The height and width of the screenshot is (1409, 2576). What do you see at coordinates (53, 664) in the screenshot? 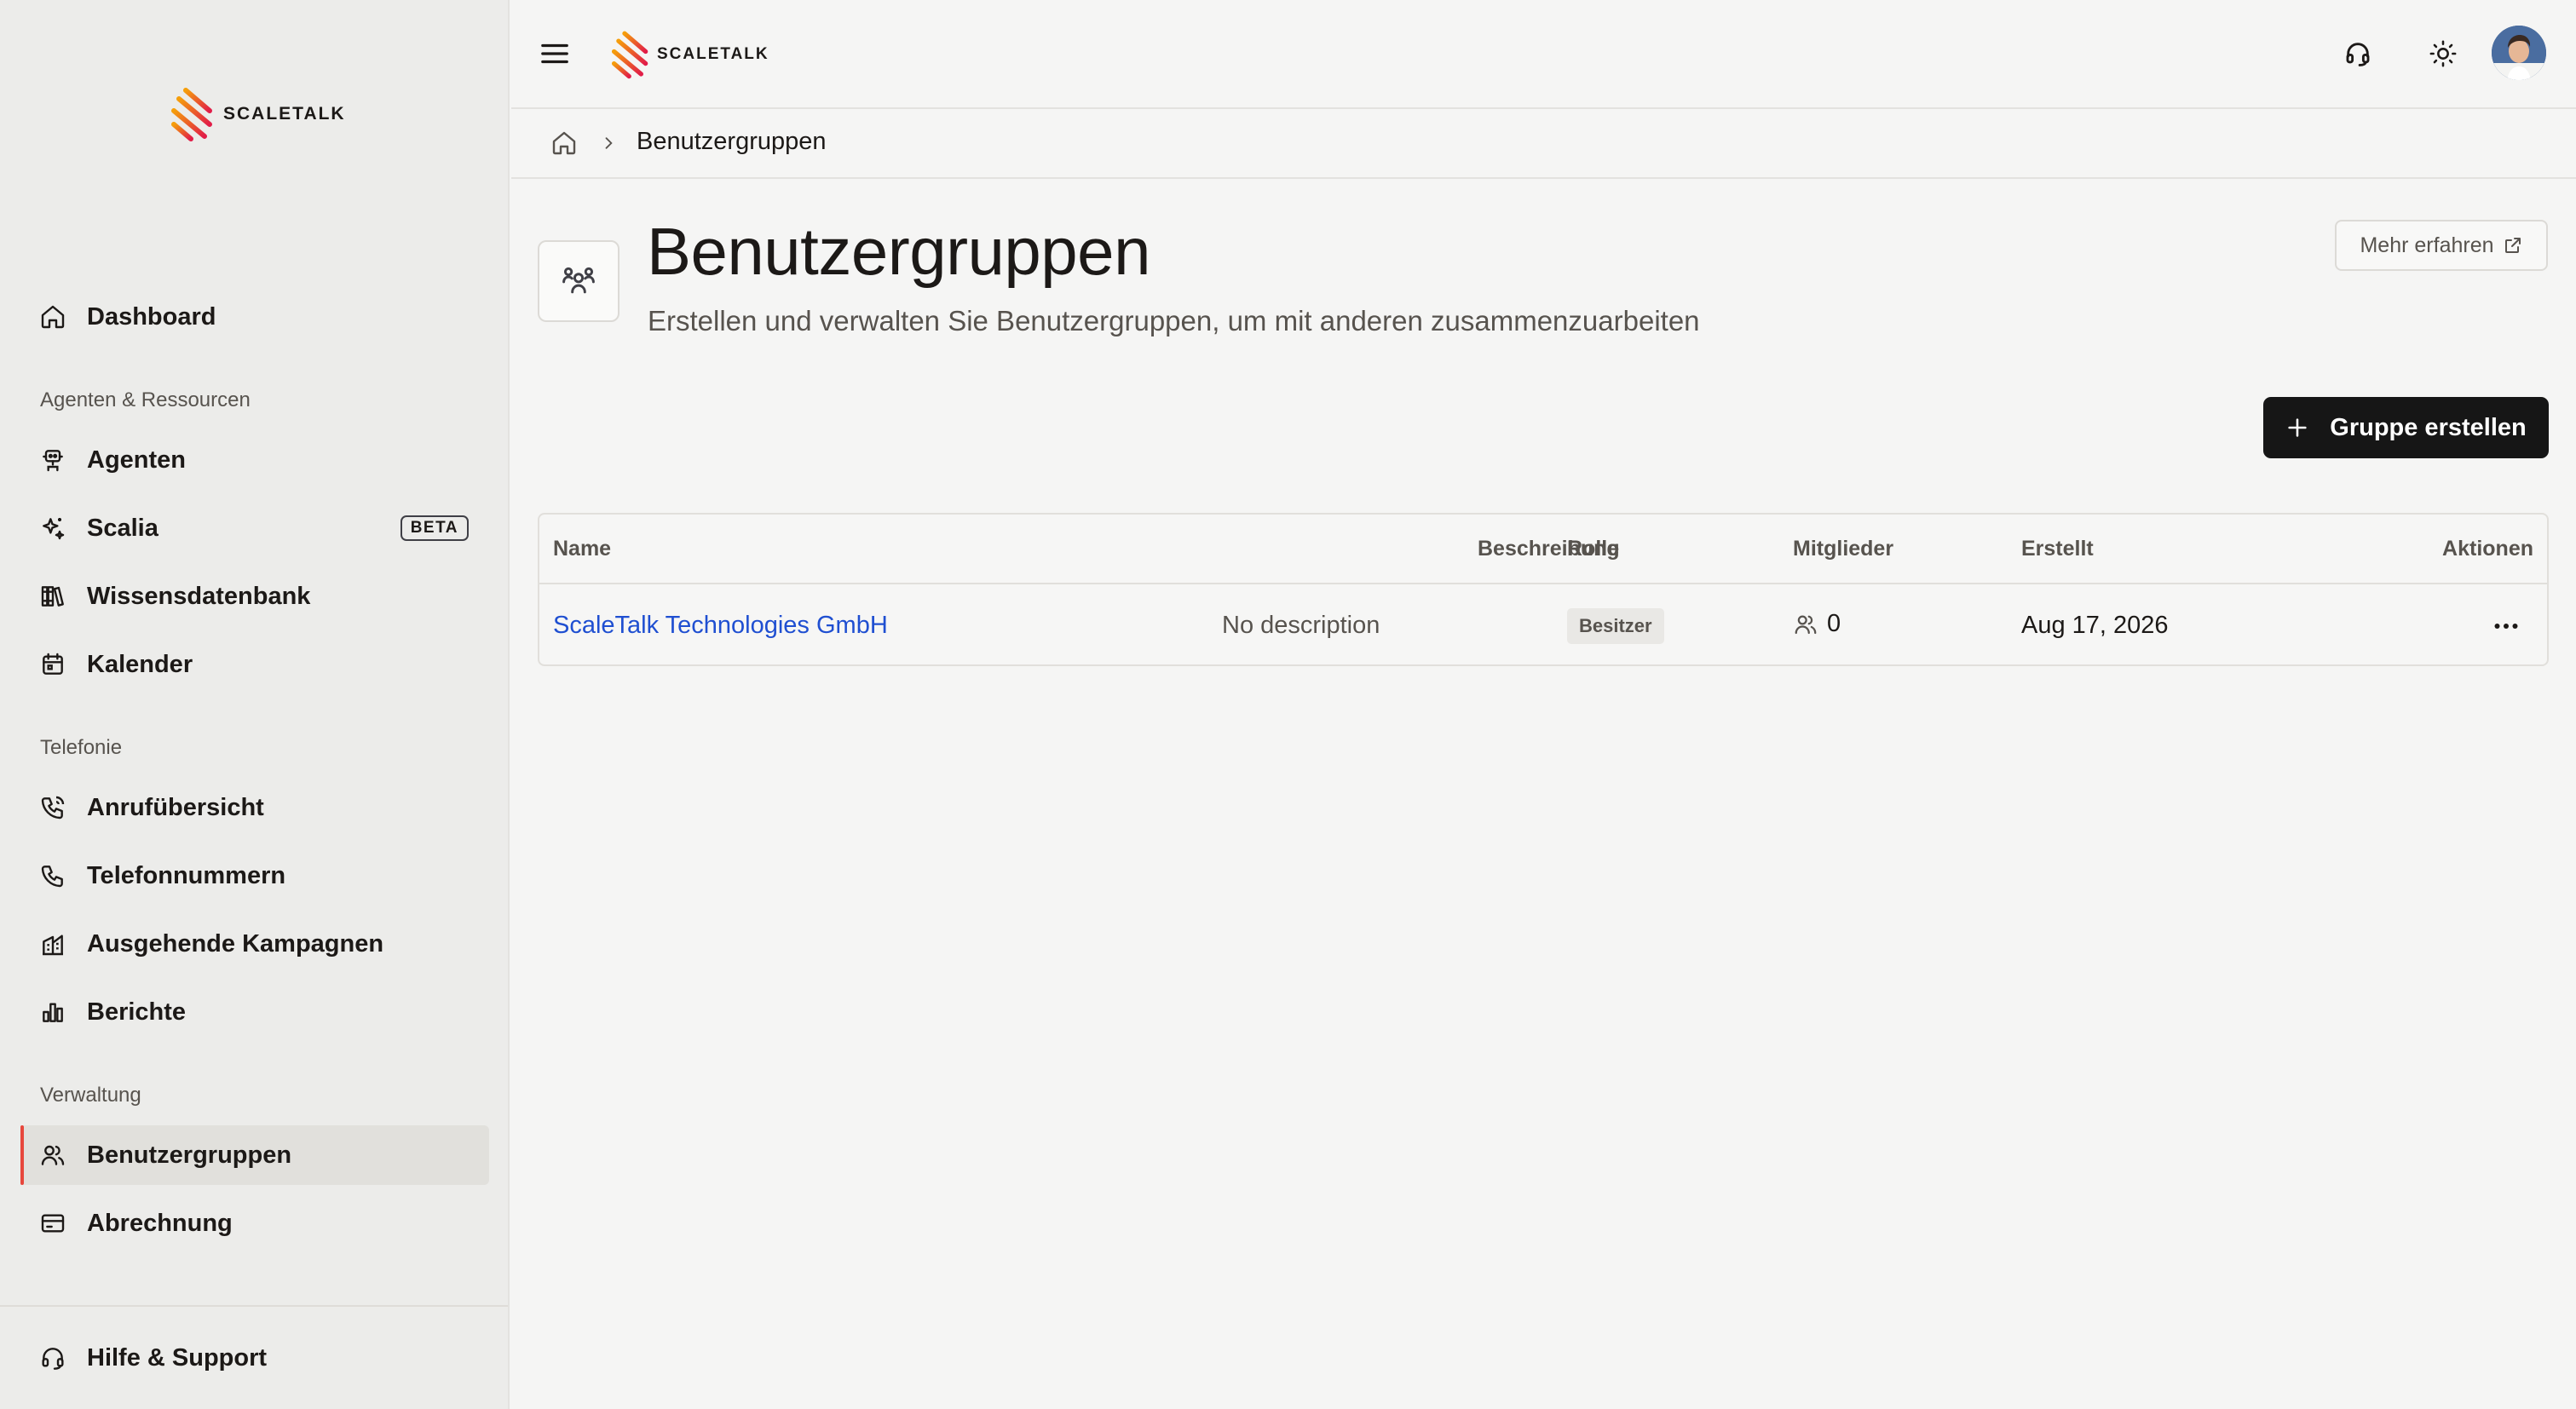
I see `calendar-icon` at bounding box center [53, 664].